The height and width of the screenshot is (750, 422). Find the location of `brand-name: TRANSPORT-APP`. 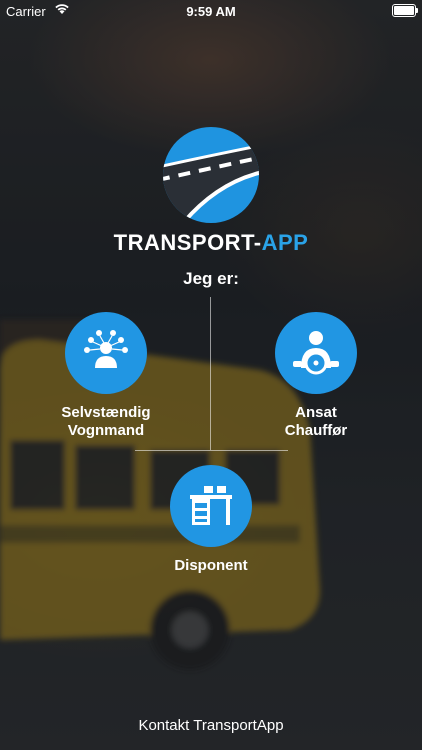

brand-name: TRANSPORT-APP is located at coordinates (211, 243).